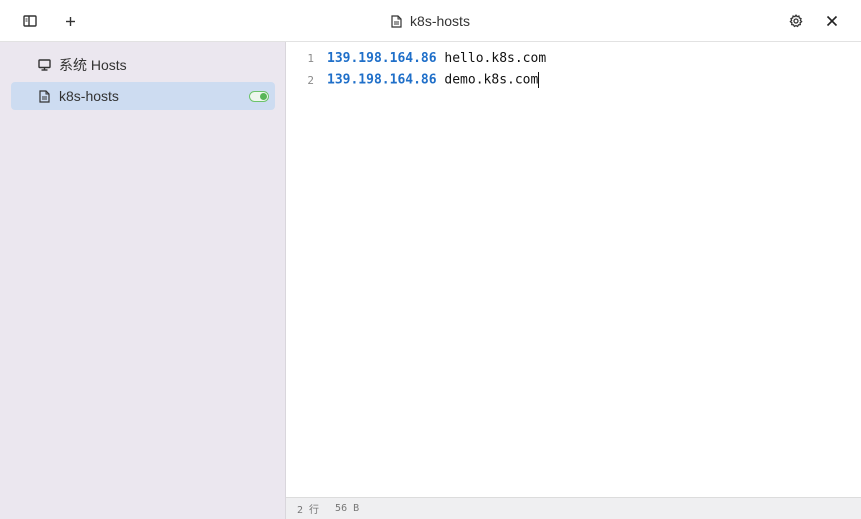 This screenshot has width=861, height=519. I want to click on add-hosts-button, so click(70, 21).